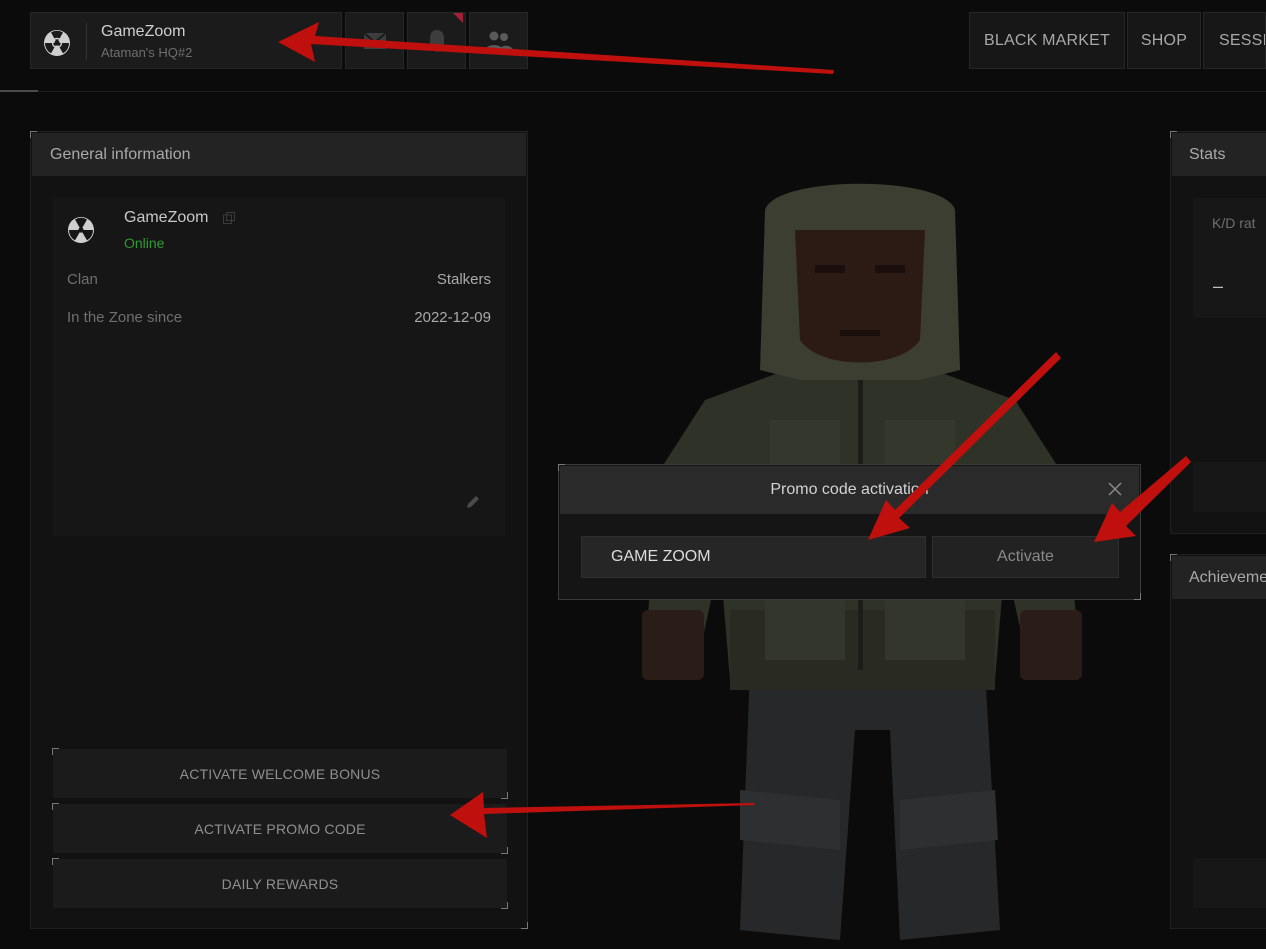 This screenshot has height=949, width=1266. I want to click on activate-welcome-bonus-button: ACTIVATE WELCOME BONUS, so click(280, 773).